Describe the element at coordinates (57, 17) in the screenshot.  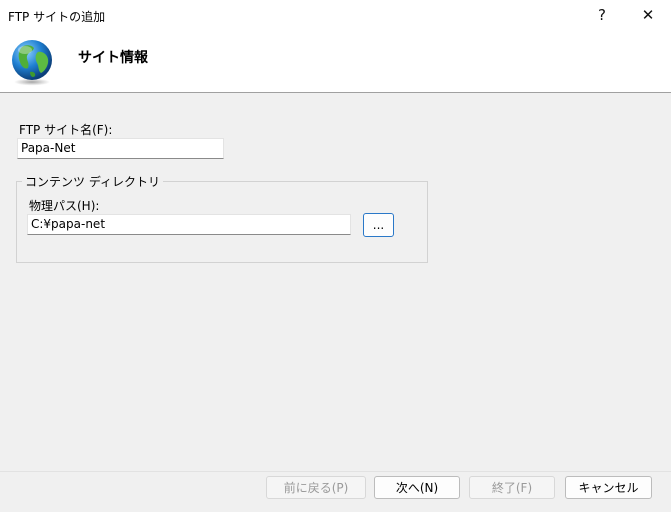
I see `window-title: FTP サイトの追加` at that location.